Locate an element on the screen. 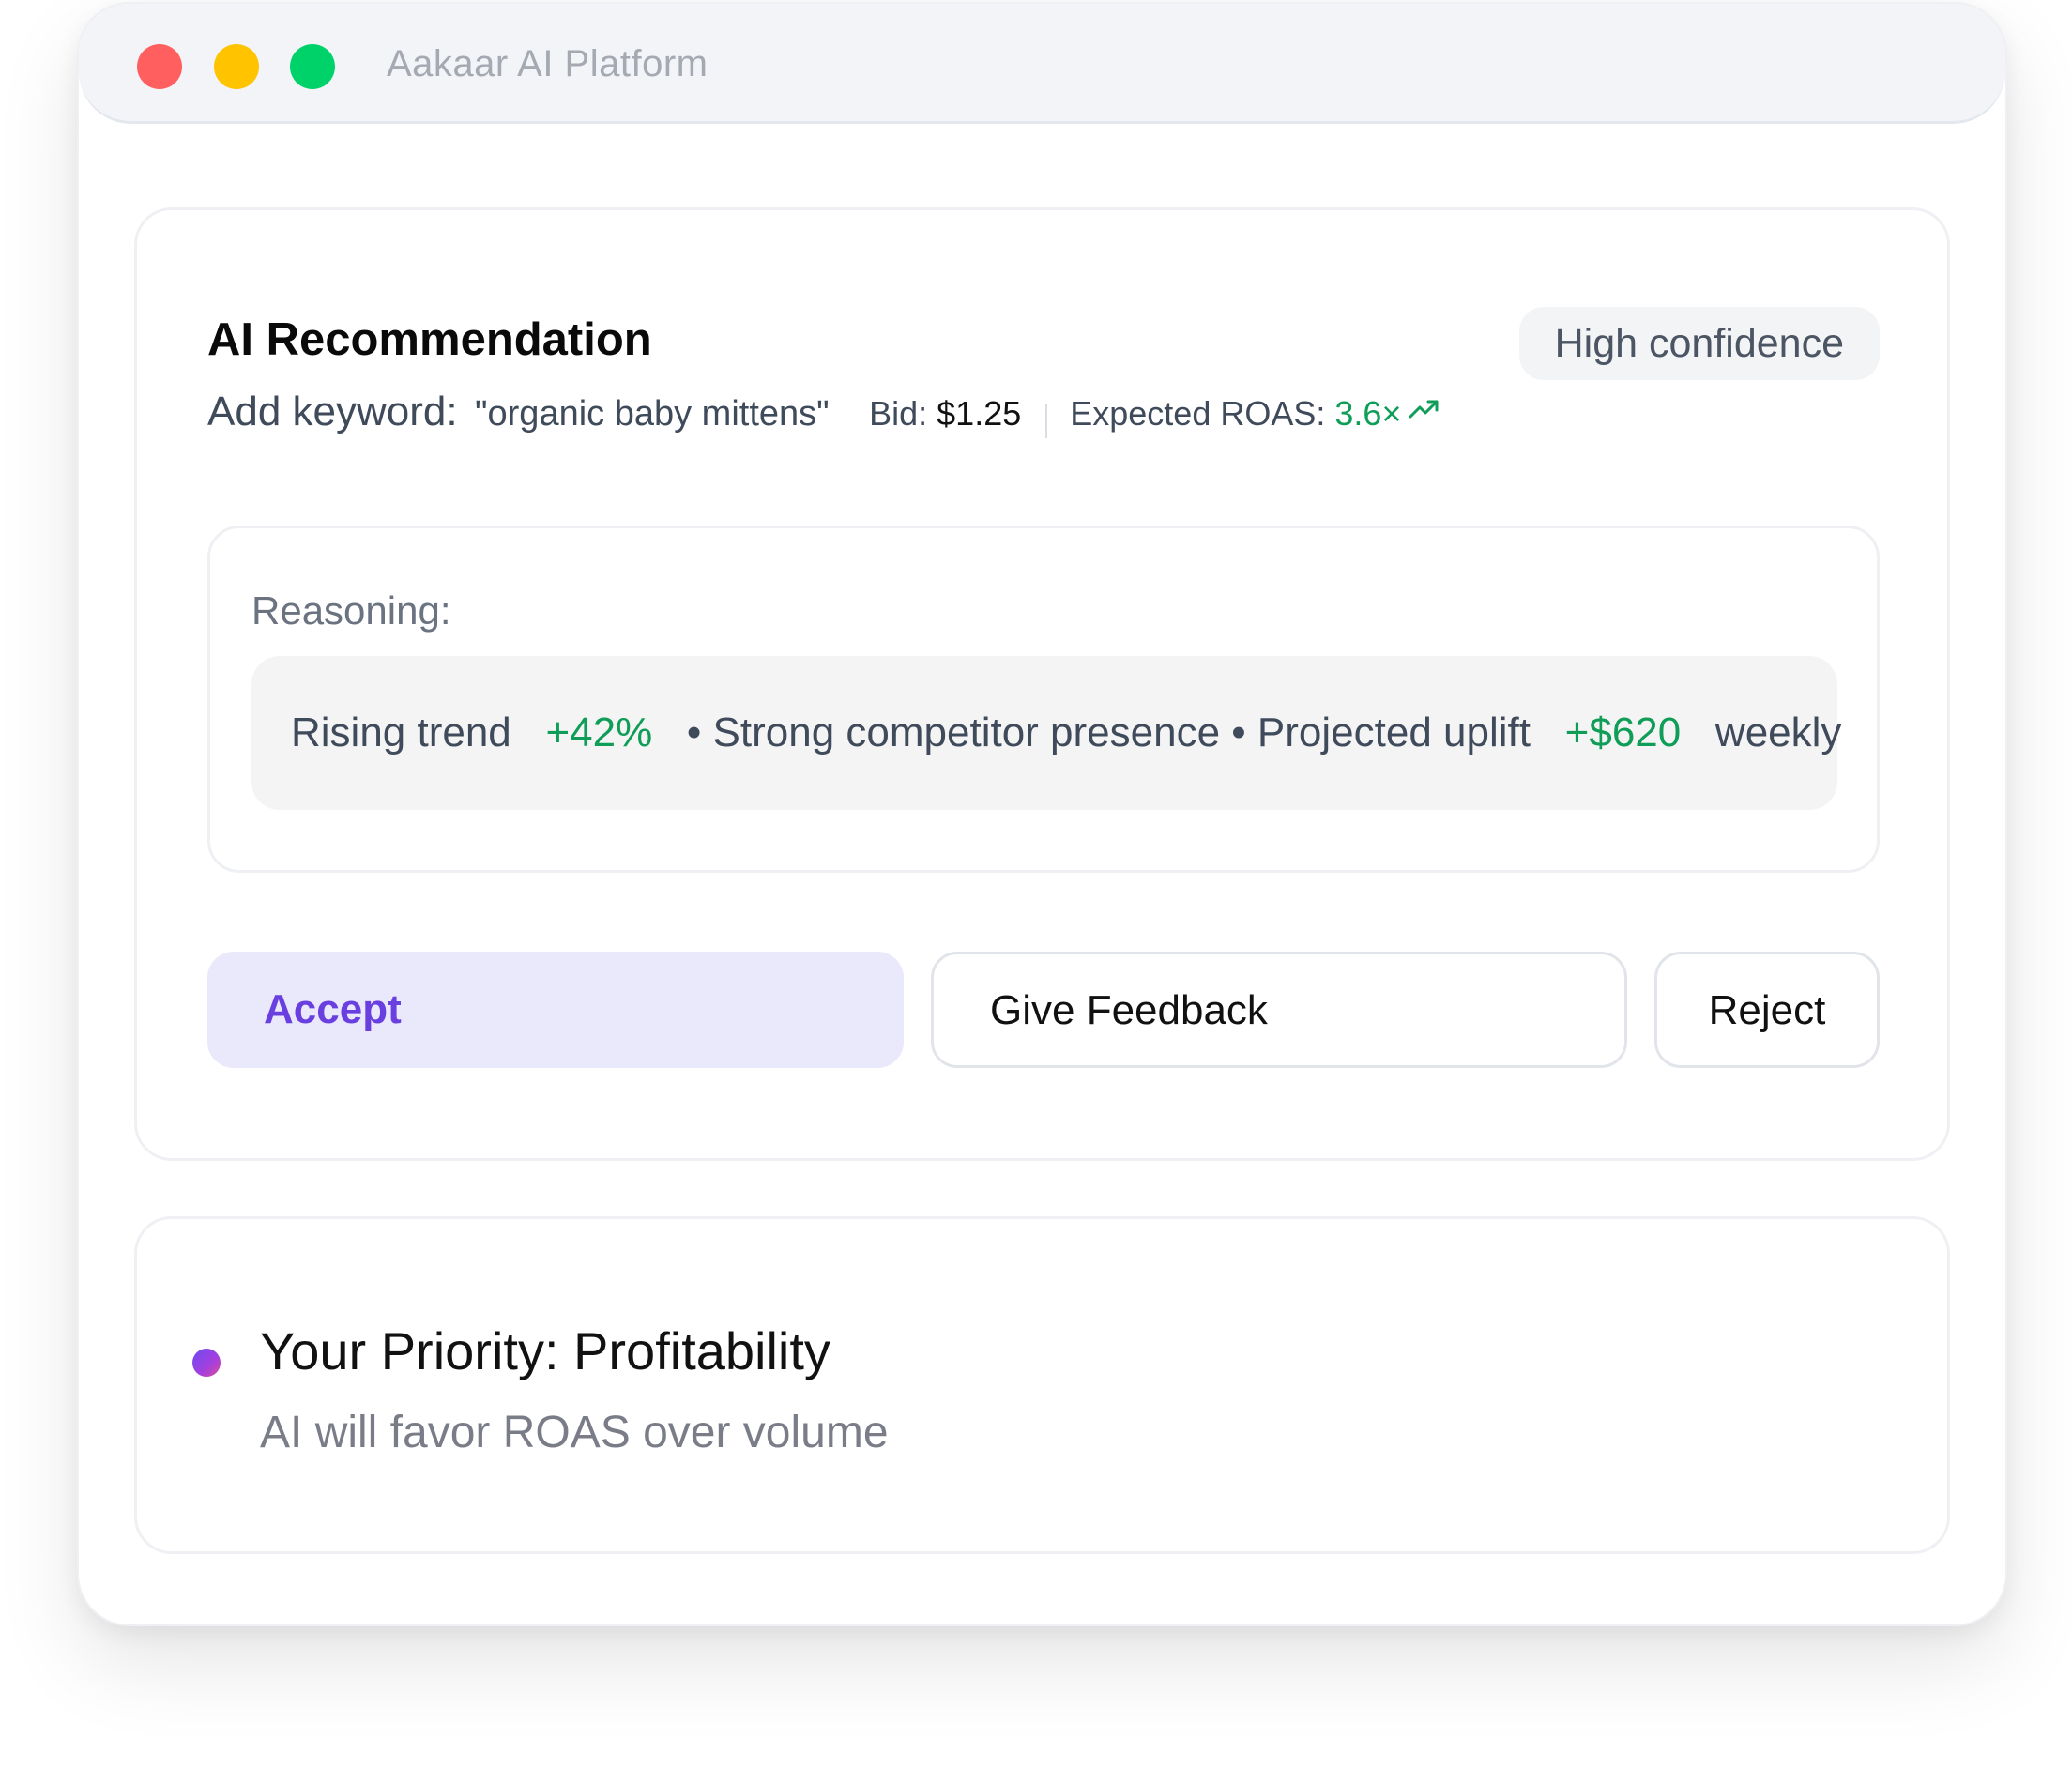 This screenshot has height=1769, width=2072. priority-indicator-icon is located at coordinates (206, 1363).